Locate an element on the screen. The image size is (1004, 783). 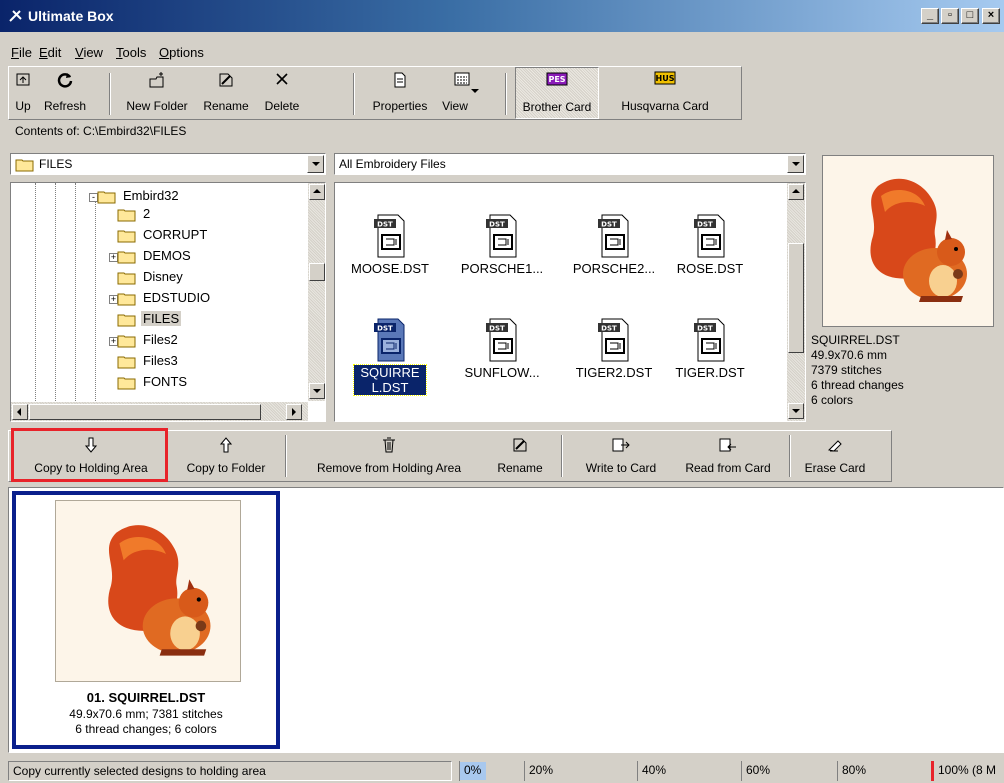
write-card-icon is located at coordinates (621, 445).